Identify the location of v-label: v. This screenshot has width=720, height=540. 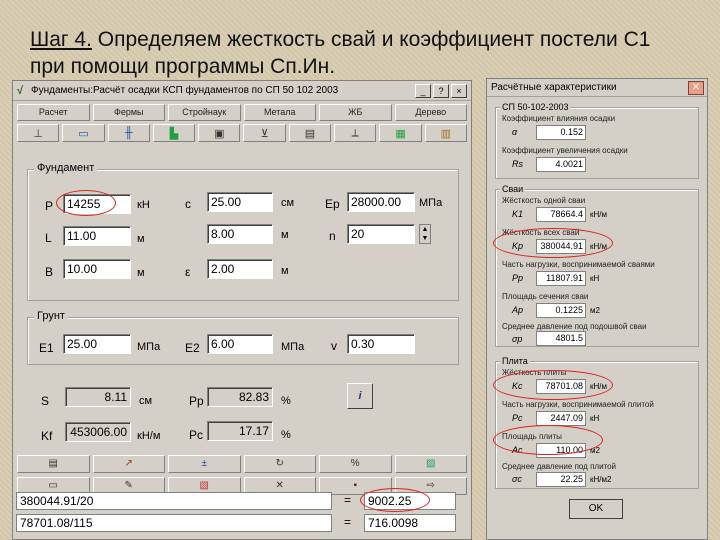
(334, 346).